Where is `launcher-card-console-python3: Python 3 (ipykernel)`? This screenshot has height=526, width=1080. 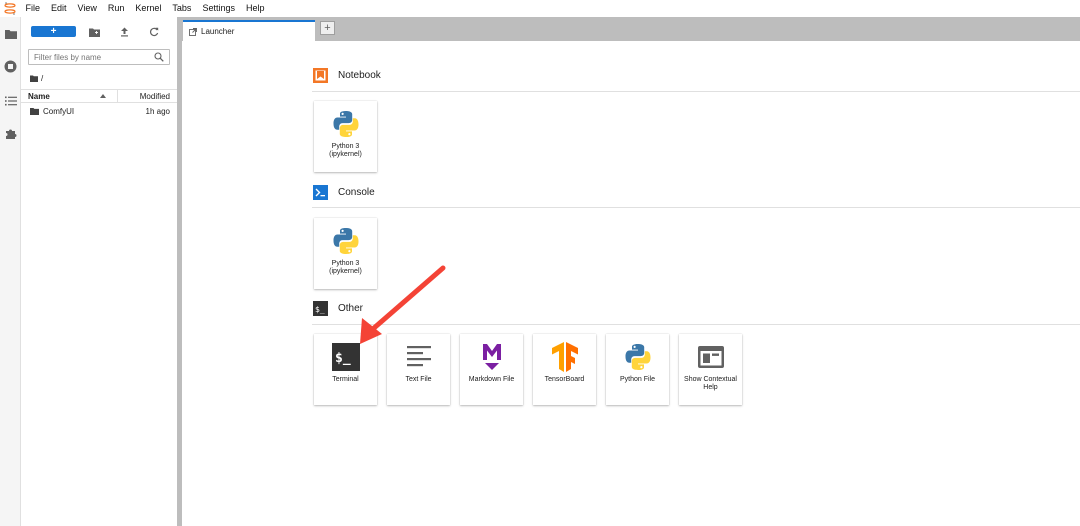
launcher-card-console-python3: Python 3 (ipykernel) is located at coordinates (345, 253).